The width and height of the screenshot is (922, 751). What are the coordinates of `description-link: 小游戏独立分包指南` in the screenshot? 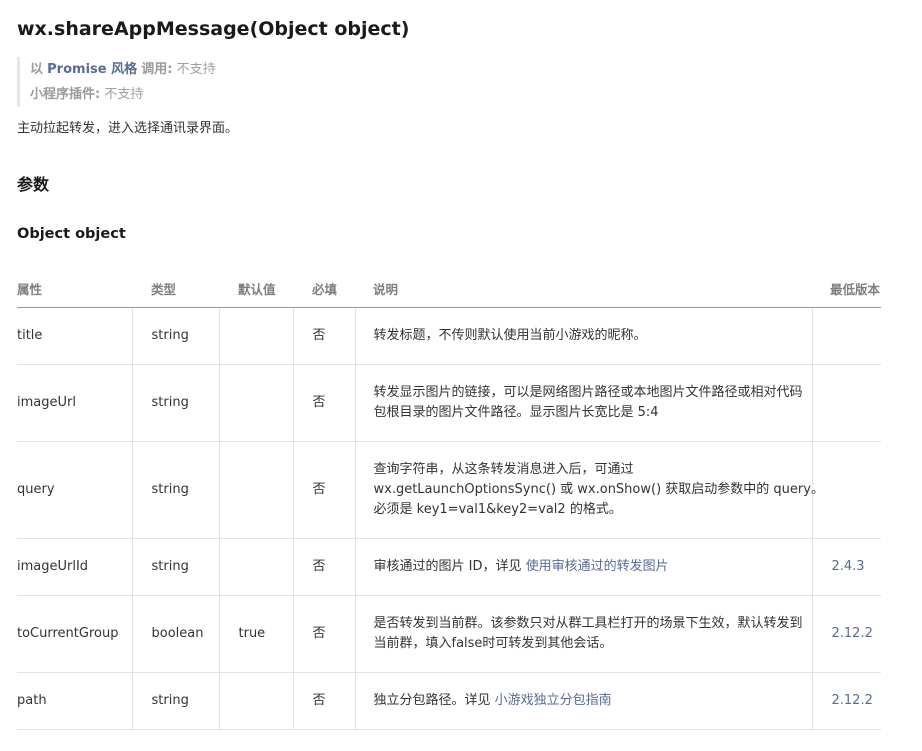 It's located at (553, 700).